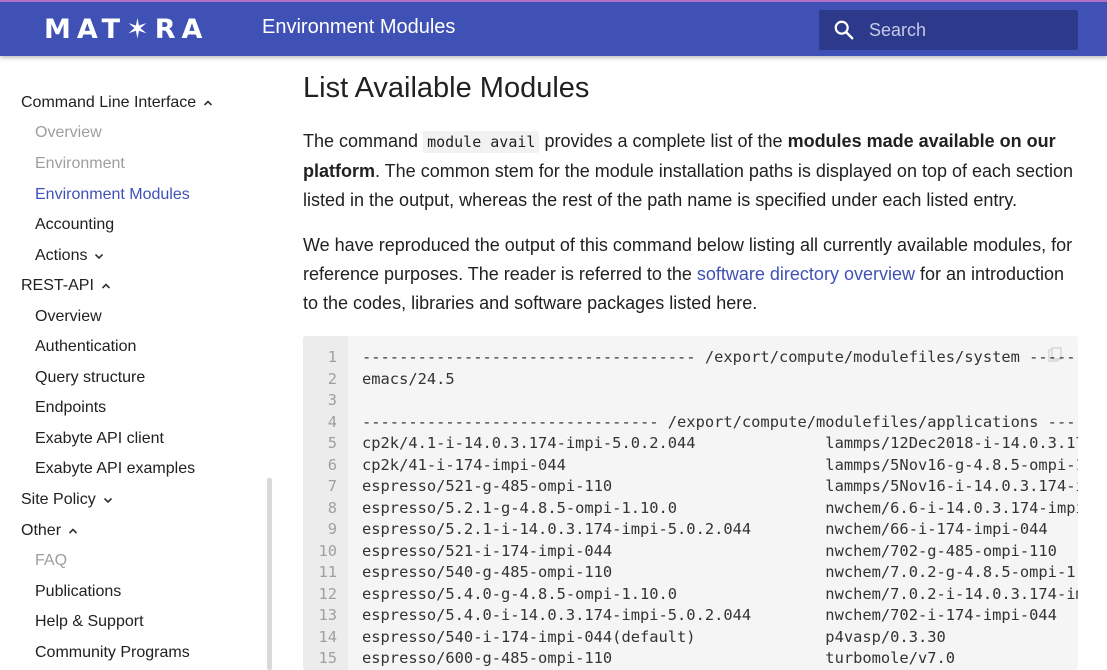  Describe the element at coordinates (74, 225) in the screenshot. I see `sidebar-item-accounting: Accounting` at that location.